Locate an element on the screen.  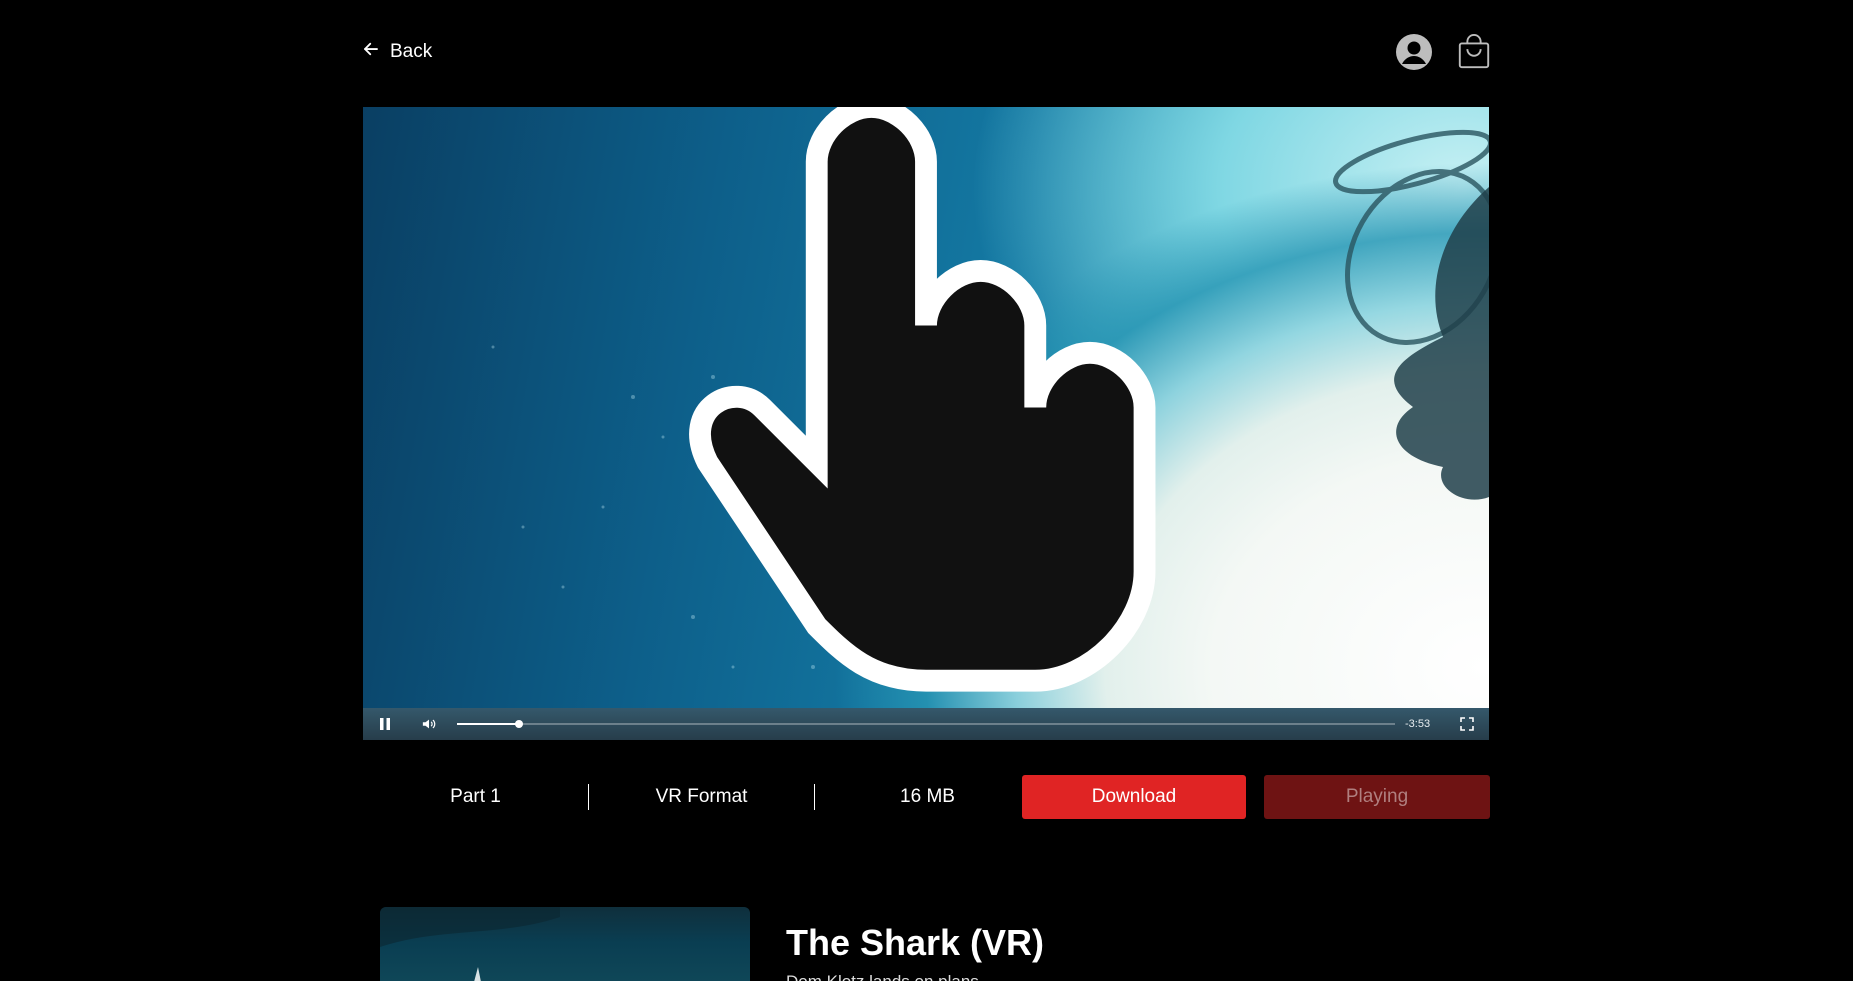
shark-thumbnail-image is located at coordinates (470, 944).